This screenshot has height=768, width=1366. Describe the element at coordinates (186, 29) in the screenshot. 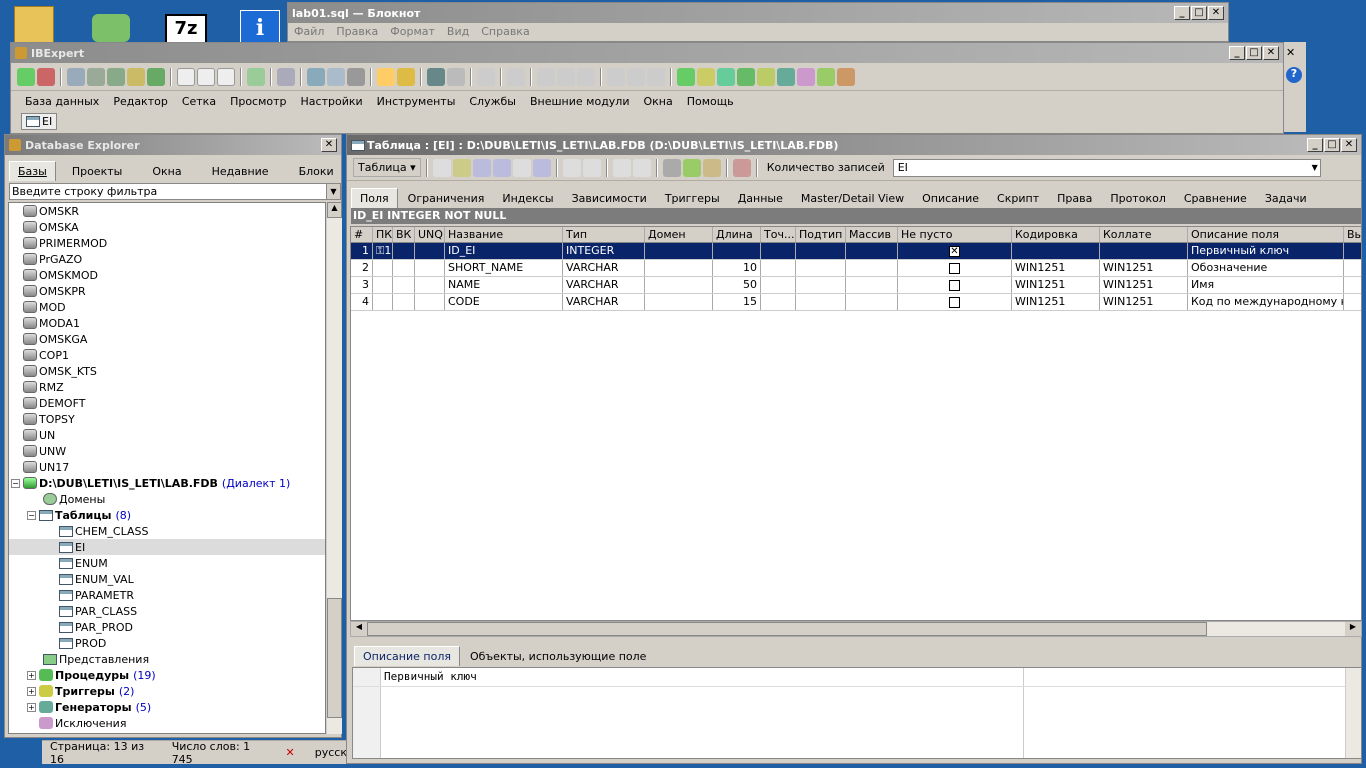

I see `7zip-desktop-icon: 7z` at that location.